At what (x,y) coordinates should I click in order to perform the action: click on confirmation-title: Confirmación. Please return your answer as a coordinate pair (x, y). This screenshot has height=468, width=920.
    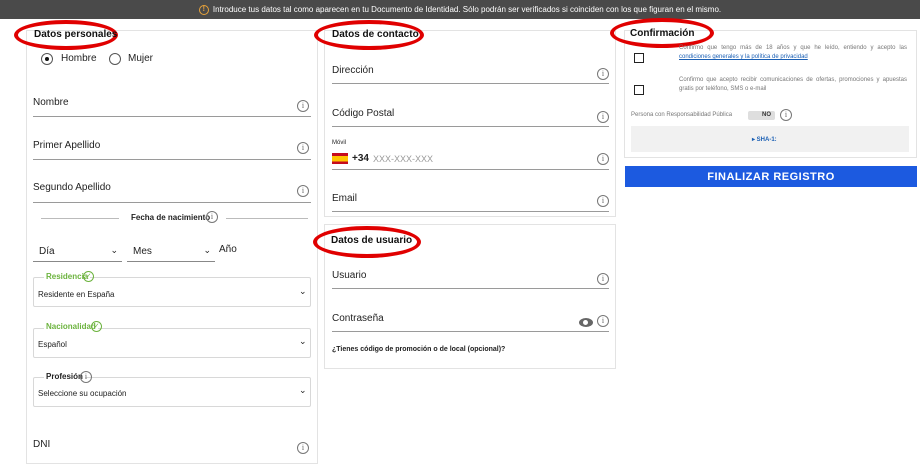
    Looking at the image, I should click on (662, 33).